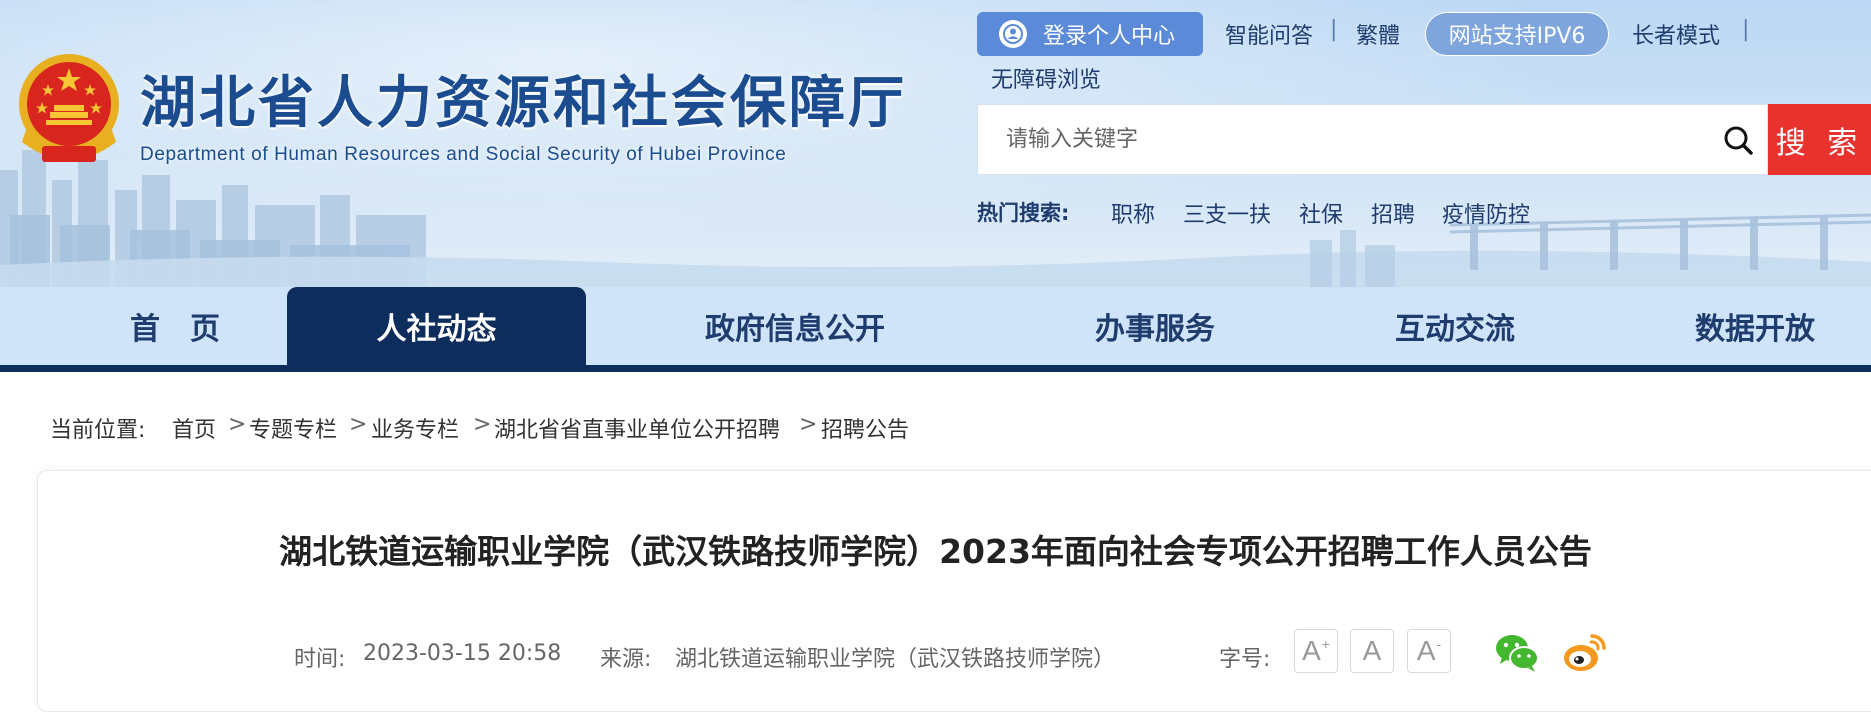 This screenshot has height=712, width=1871. Describe the element at coordinates (1269, 34) in the screenshot. I see `smart-qa-link: 智能问答` at that location.